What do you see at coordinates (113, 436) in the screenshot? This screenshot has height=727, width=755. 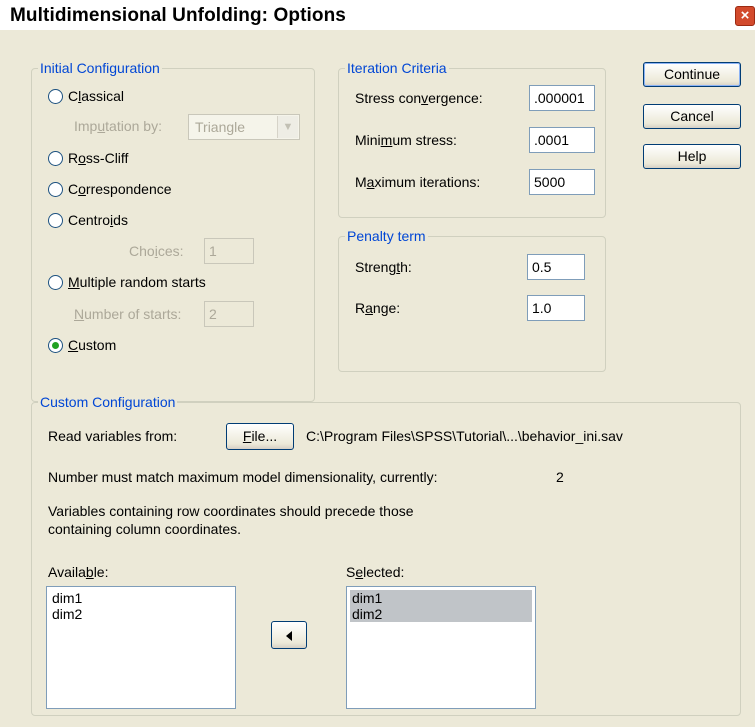 I see `read-variables-label: Read variables from:` at bounding box center [113, 436].